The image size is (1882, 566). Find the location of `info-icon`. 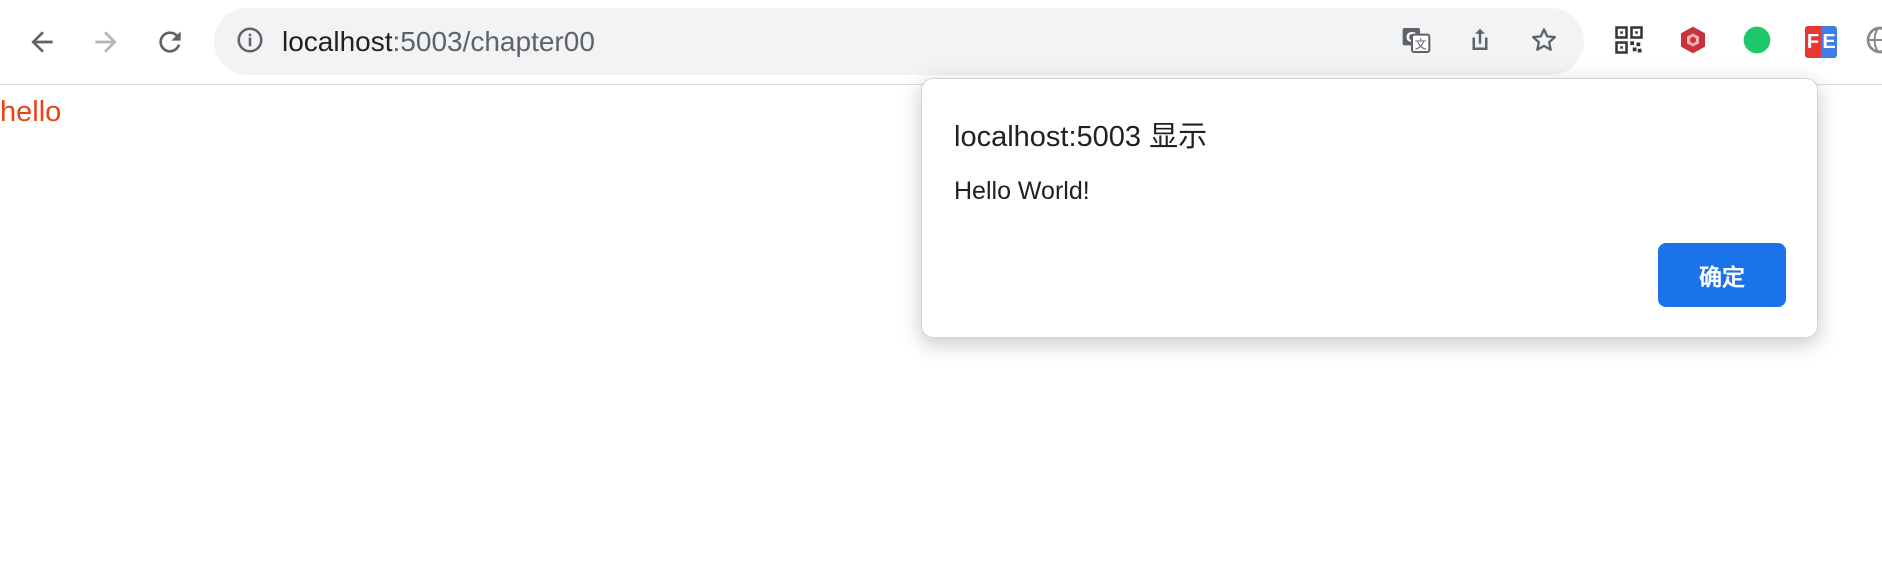

info-icon is located at coordinates (250, 42).